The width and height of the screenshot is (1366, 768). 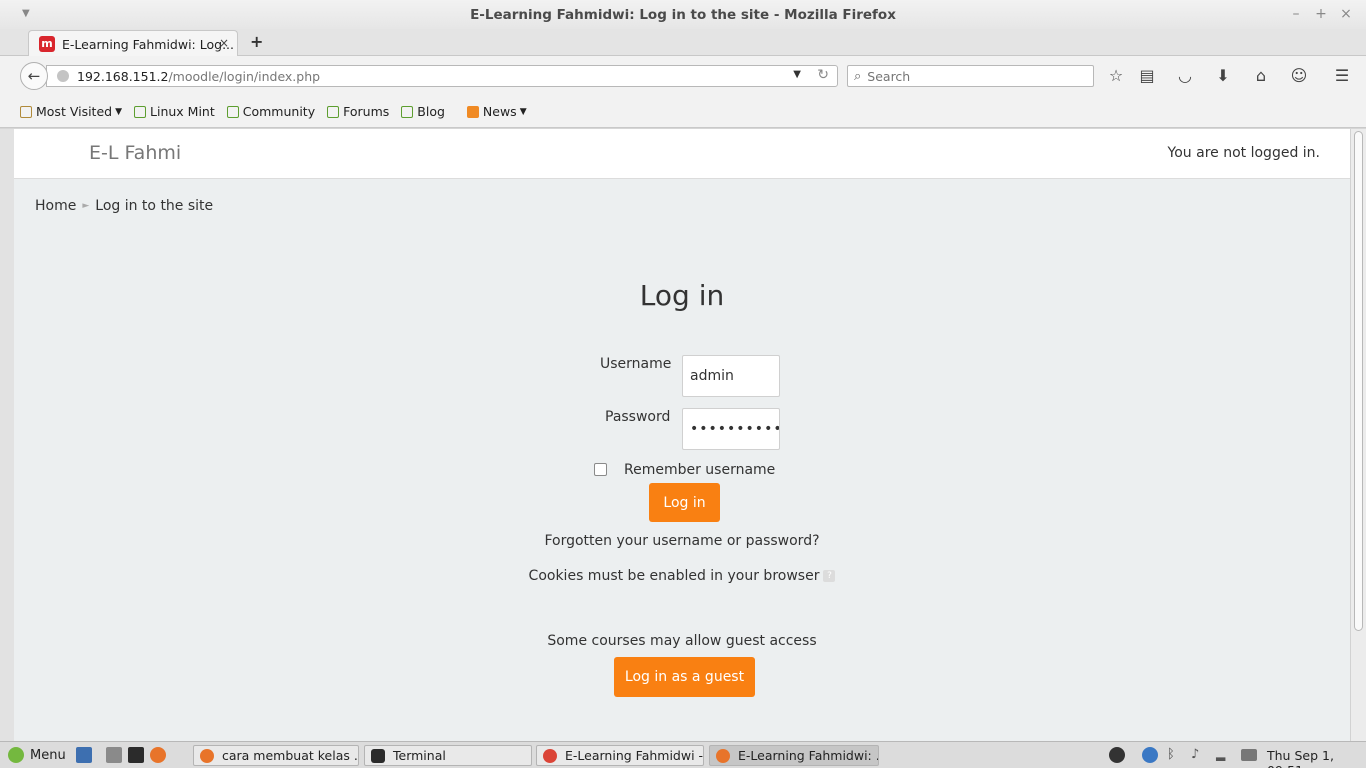 What do you see at coordinates (684, 677) in the screenshot?
I see `guest-login-button: Log in as a guest` at bounding box center [684, 677].